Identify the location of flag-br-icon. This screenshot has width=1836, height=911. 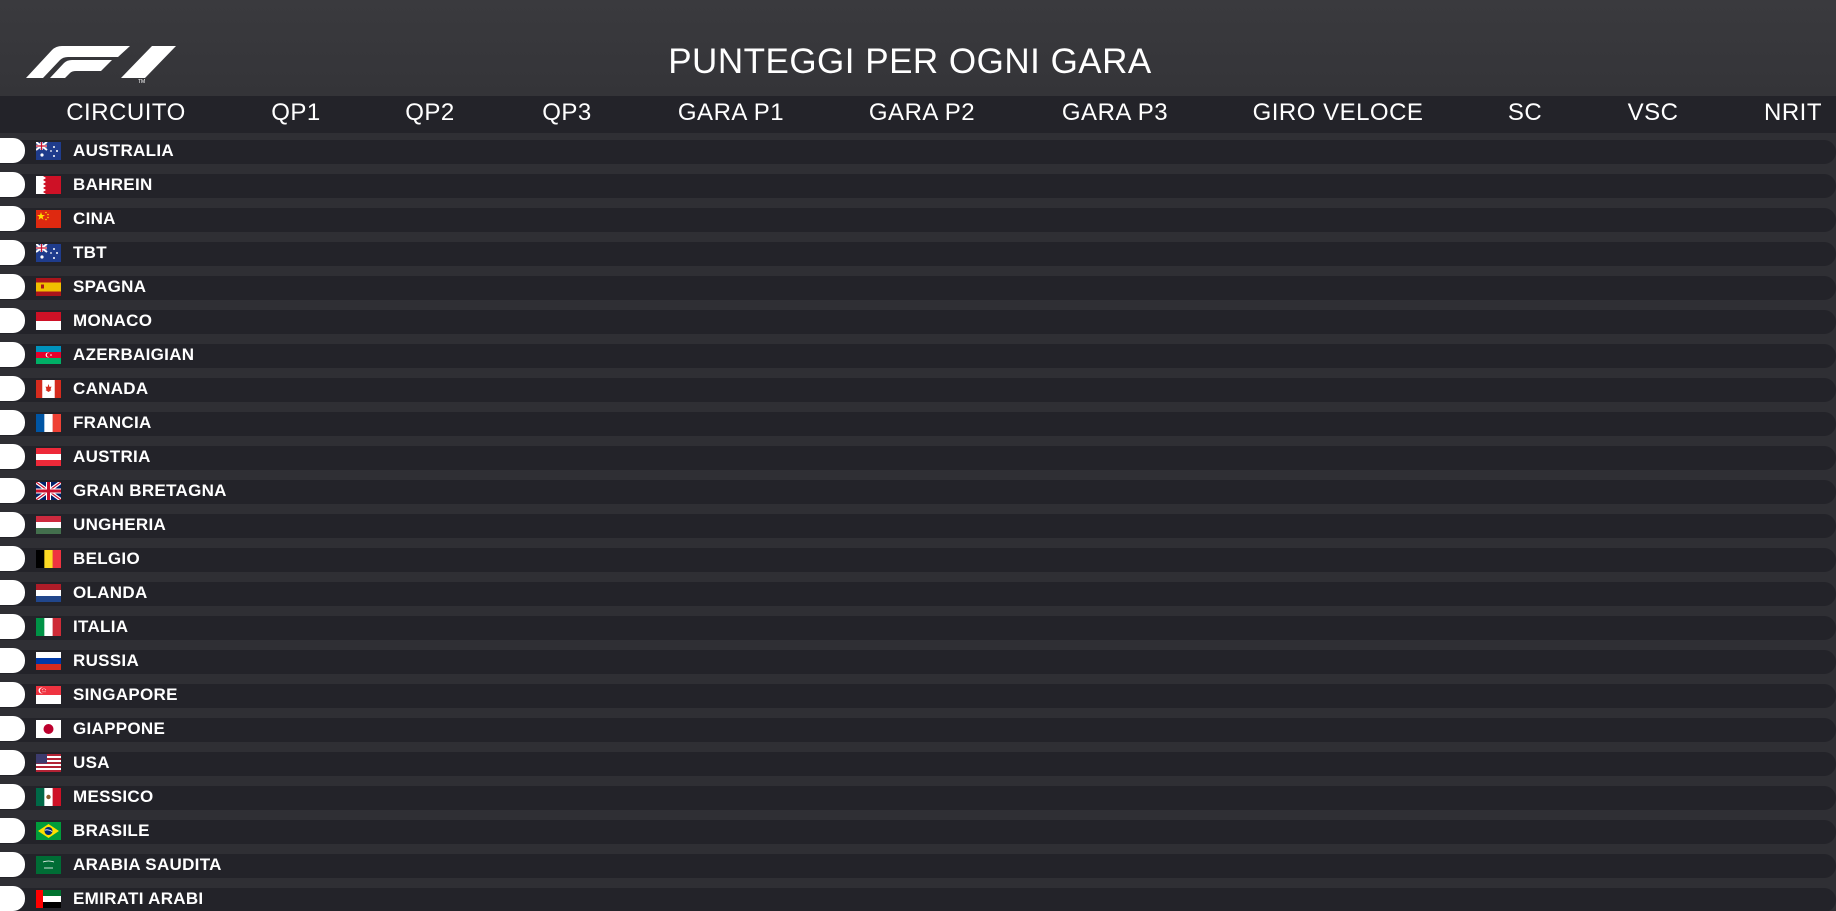
(48, 831).